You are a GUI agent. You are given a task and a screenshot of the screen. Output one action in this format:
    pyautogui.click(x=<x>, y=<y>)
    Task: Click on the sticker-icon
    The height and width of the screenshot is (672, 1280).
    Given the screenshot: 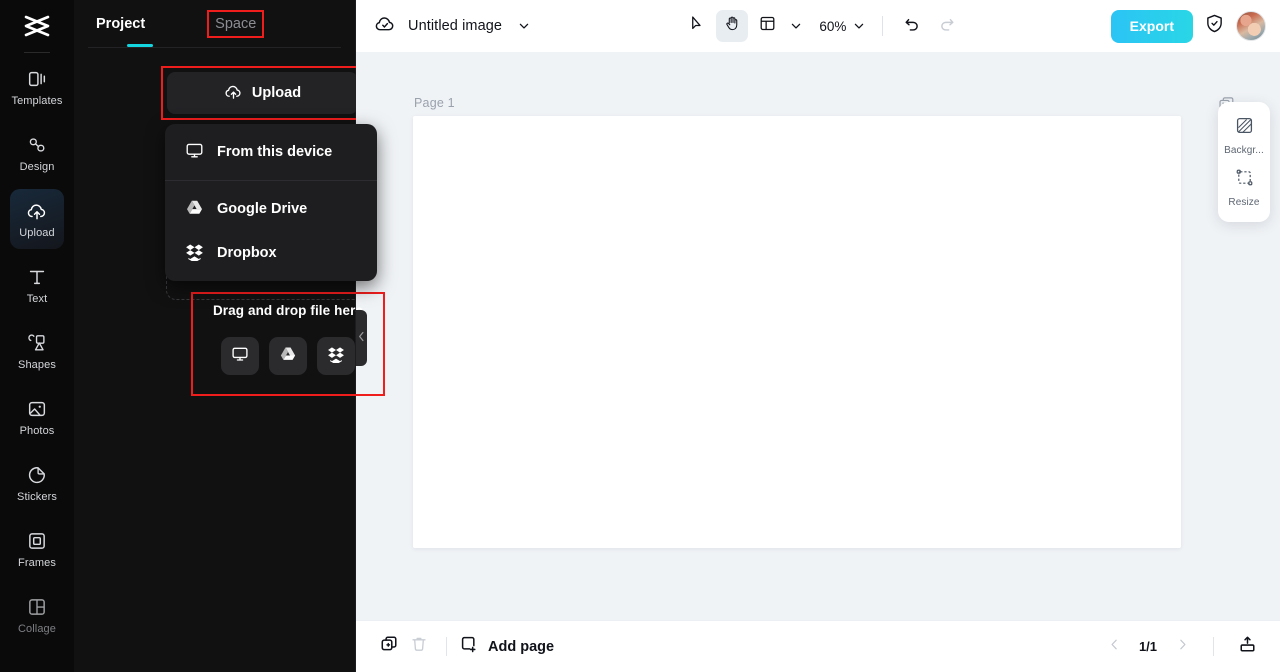 What is the action you would take?
    pyautogui.click(x=37, y=475)
    